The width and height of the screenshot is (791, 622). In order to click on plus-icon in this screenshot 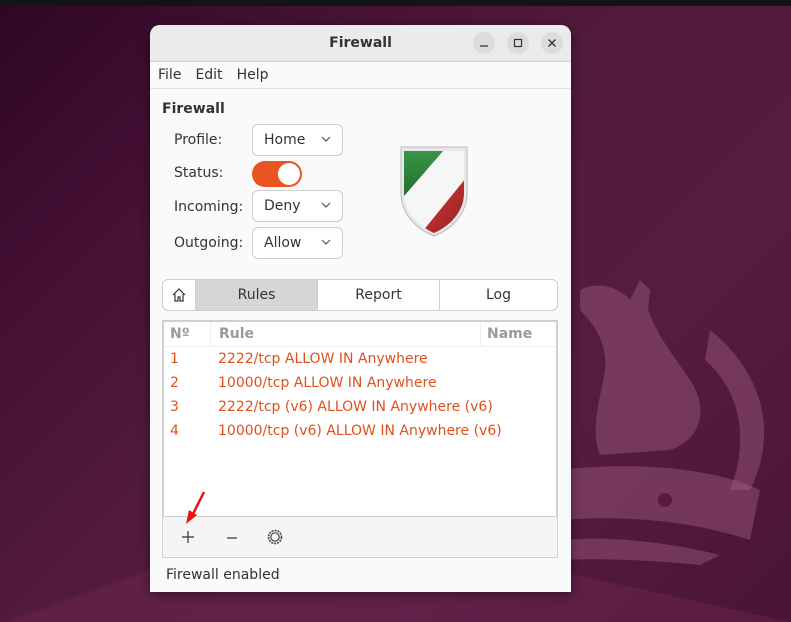, I will do `click(188, 537)`.